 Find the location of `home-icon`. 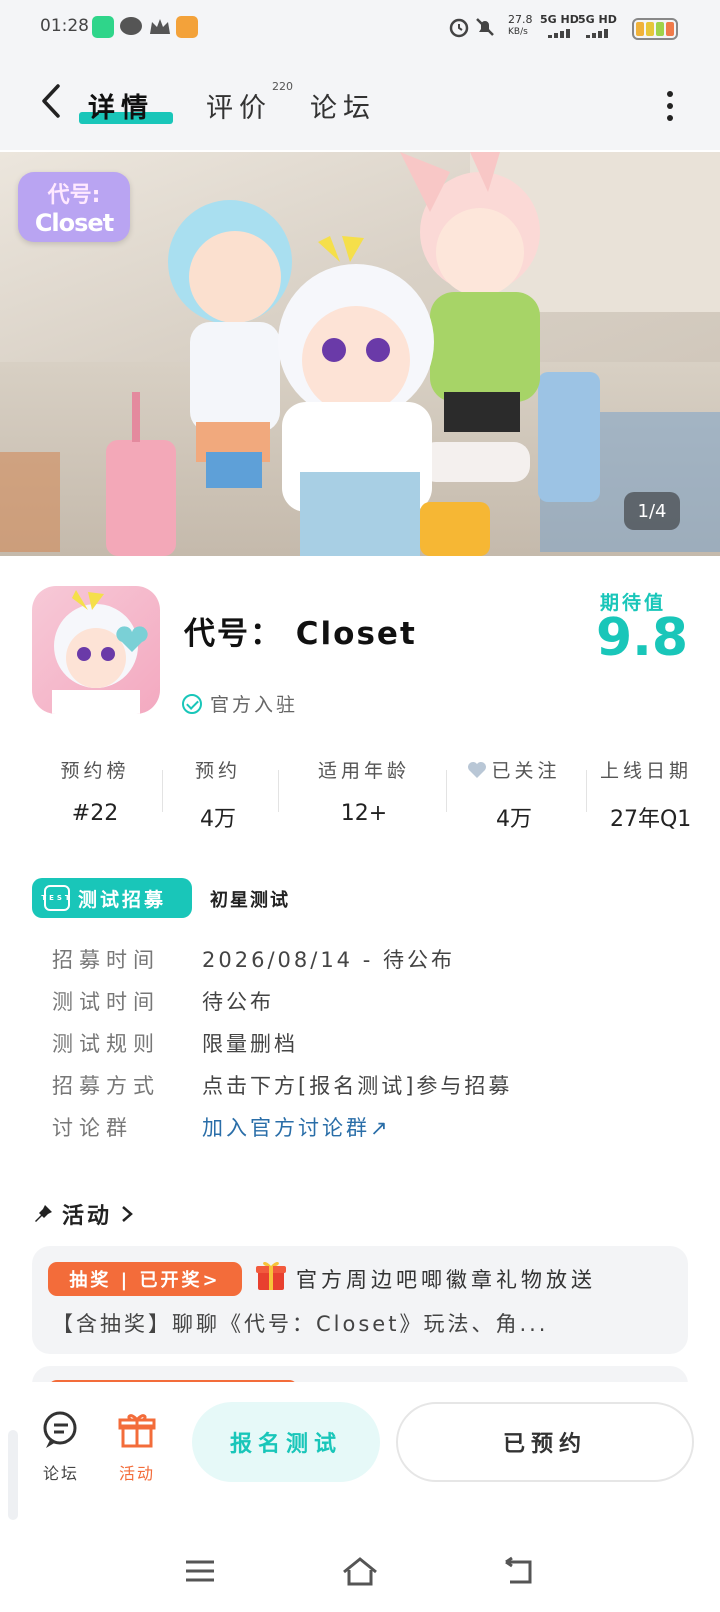

home-icon is located at coordinates (360, 1572).